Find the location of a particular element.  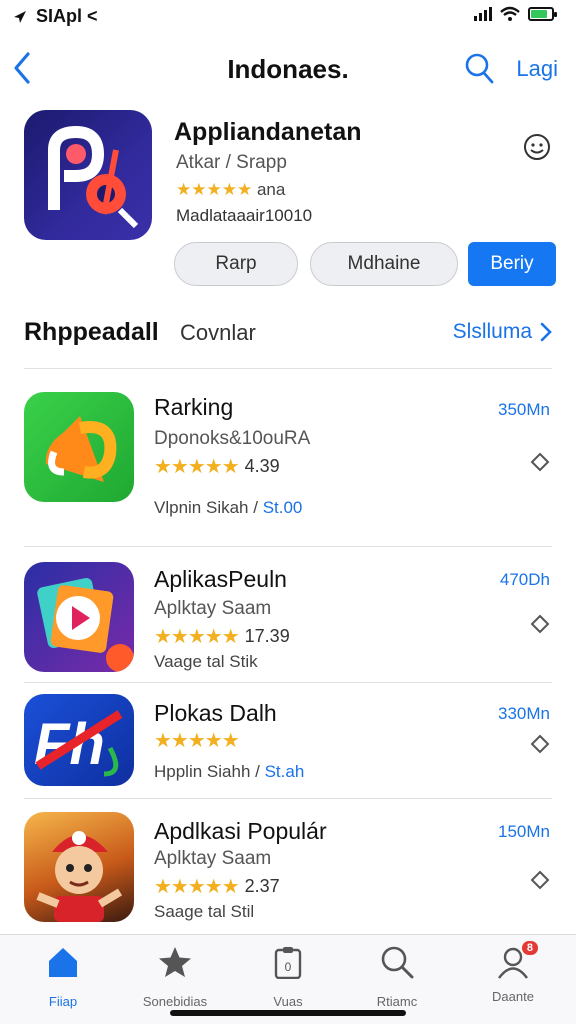

tab-account: 8 Daante is located at coordinates (513, 973).